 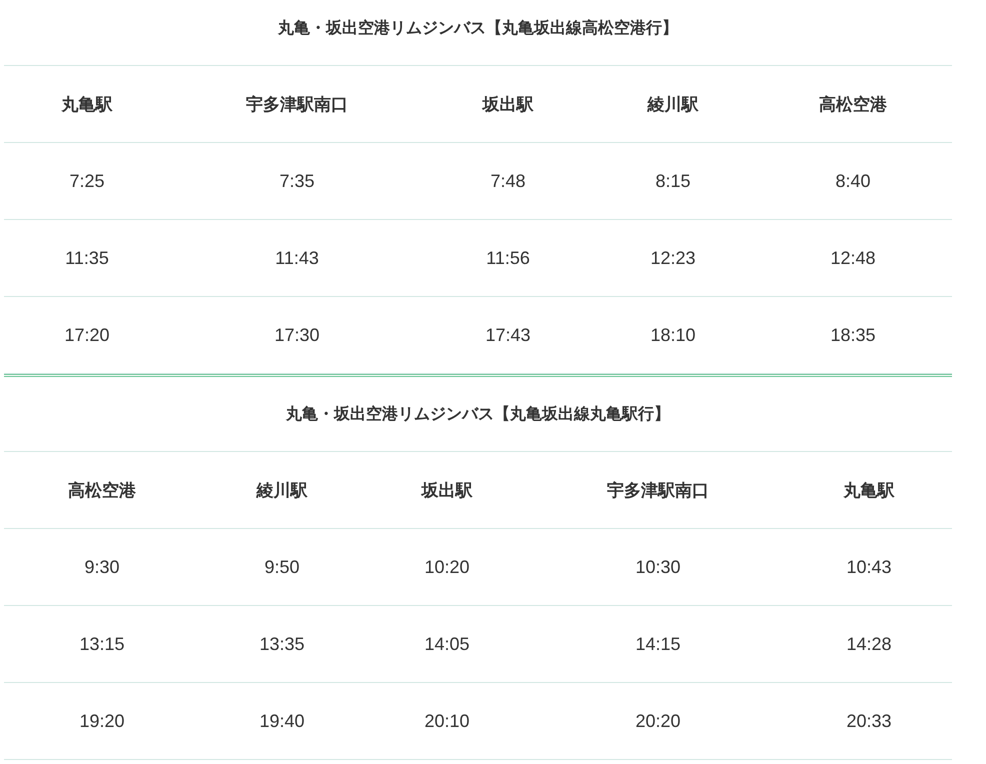 What do you see at coordinates (853, 181) in the screenshot?
I see `table-cell: 8:40` at bounding box center [853, 181].